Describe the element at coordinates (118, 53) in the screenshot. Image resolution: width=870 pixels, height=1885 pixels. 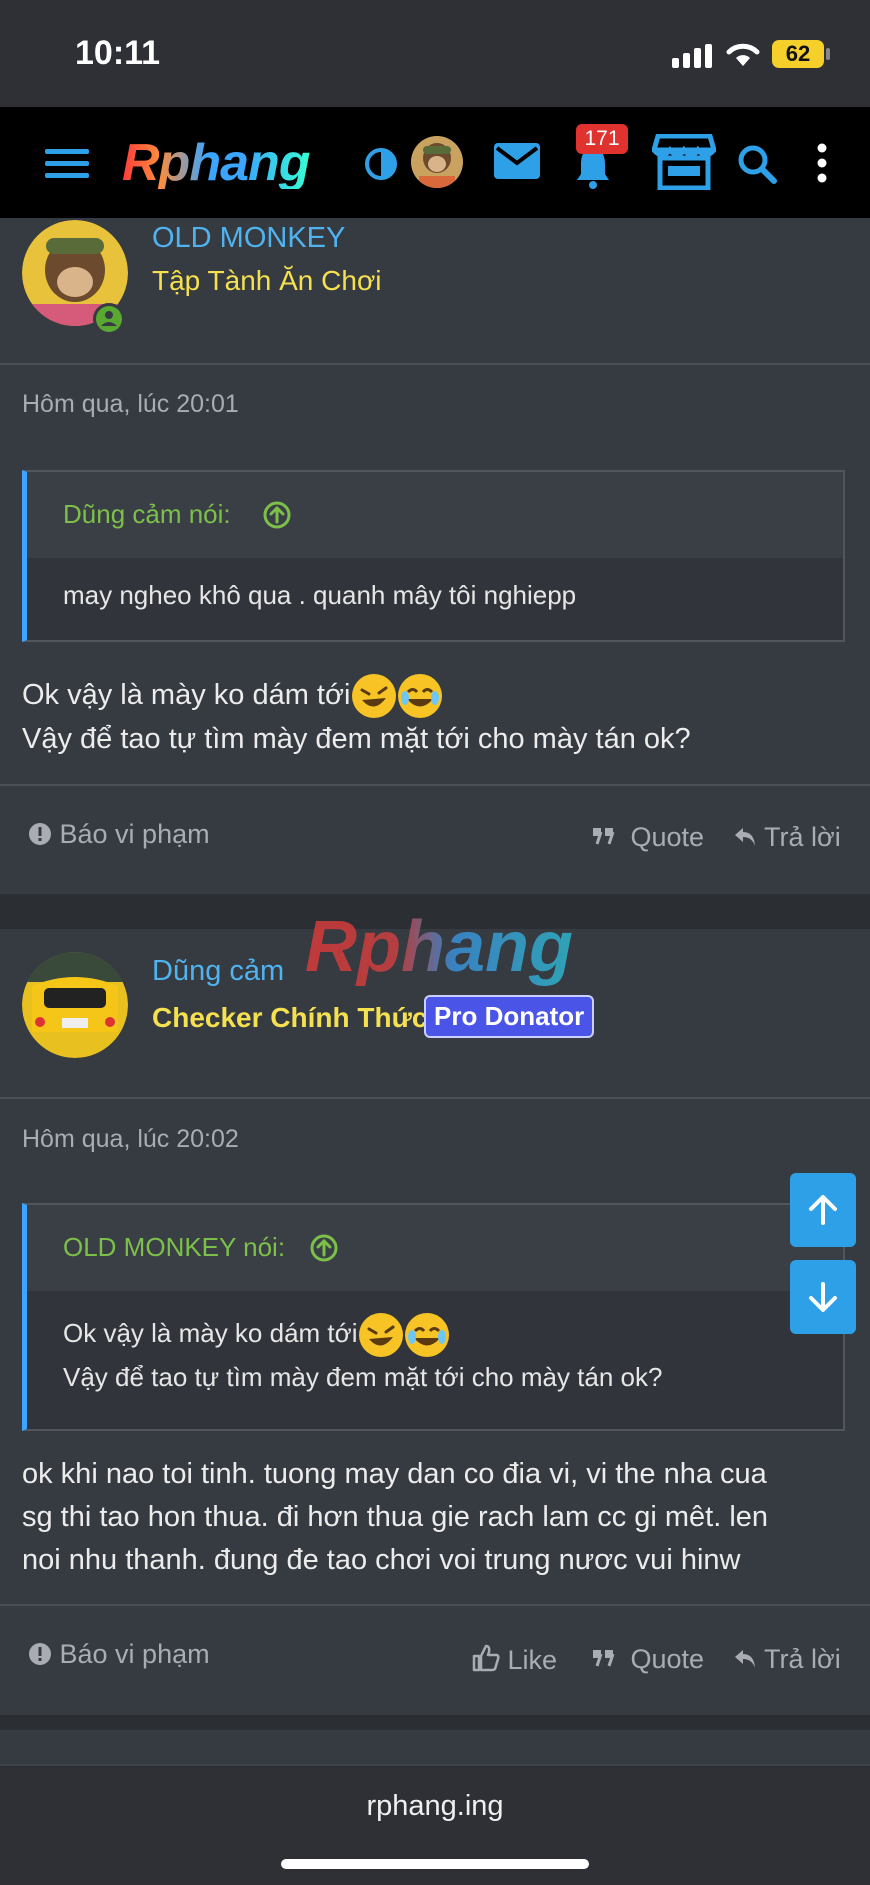
I see `status-time: 10:11` at that location.